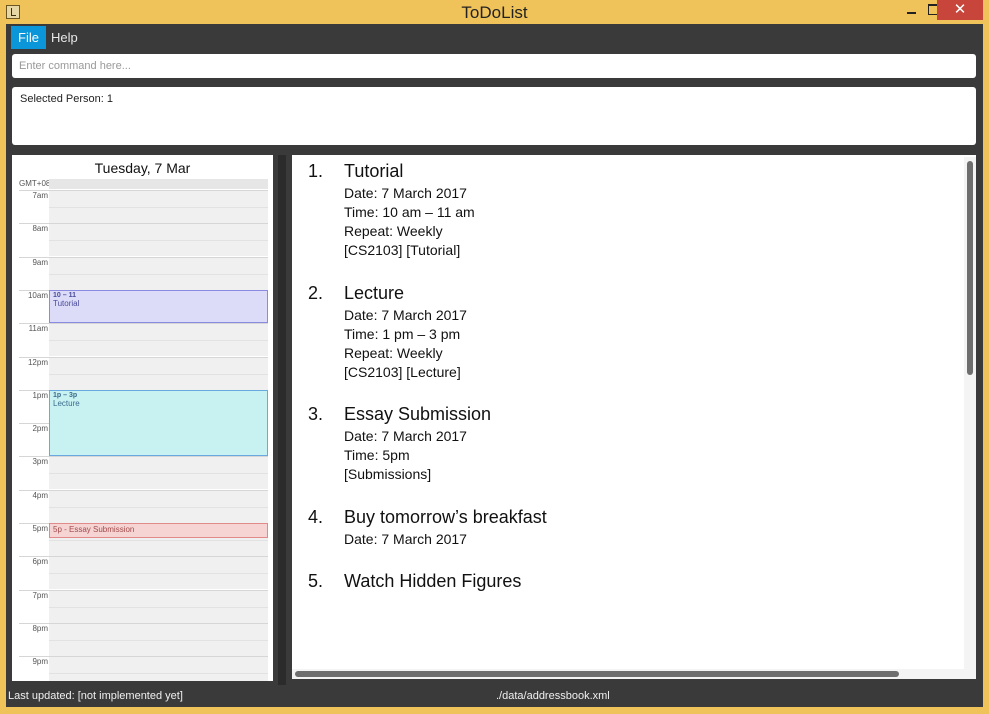 Image resolution: width=989 pixels, height=714 pixels. I want to click on calendar-hour-row: 6pm, so click(142, 573).